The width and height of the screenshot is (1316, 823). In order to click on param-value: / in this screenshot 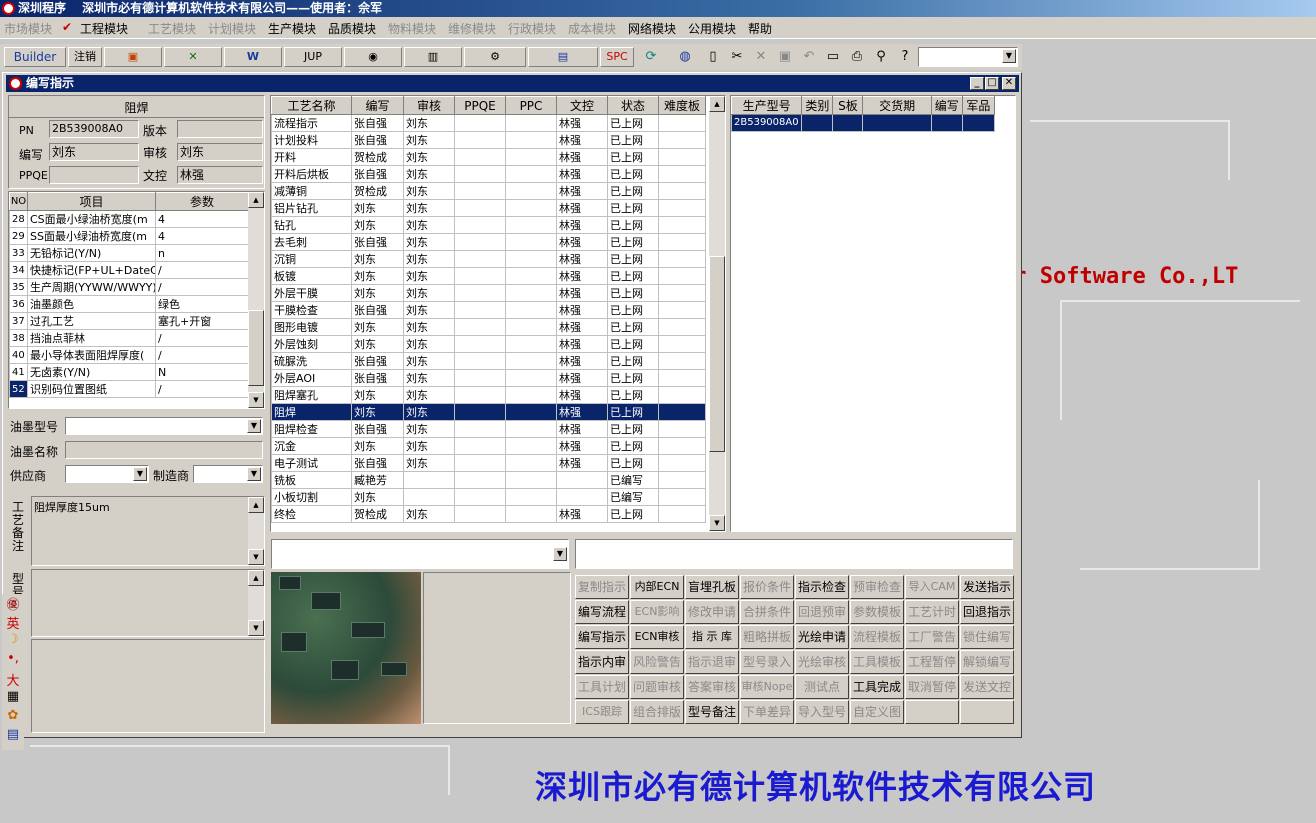, I will do `click(202, 355)`.